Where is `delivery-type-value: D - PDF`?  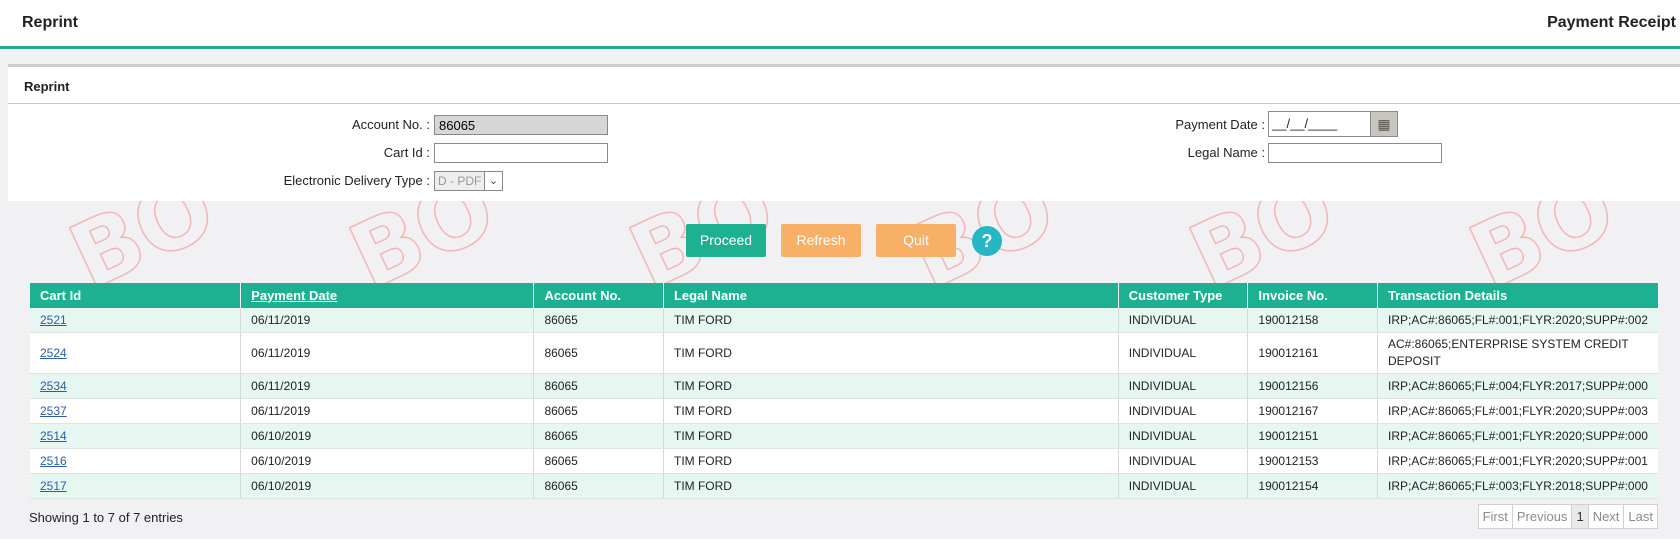 delivery-type-value: D - PDF is located at coordinates (460, 181).